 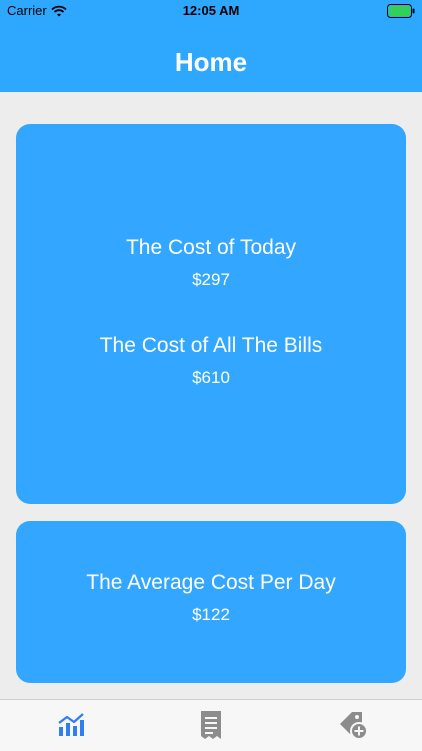 What do you see at coordinates (211, 614) in the screenshot?
I see `average-cost-value: $122` at bounding box center [211, 614].